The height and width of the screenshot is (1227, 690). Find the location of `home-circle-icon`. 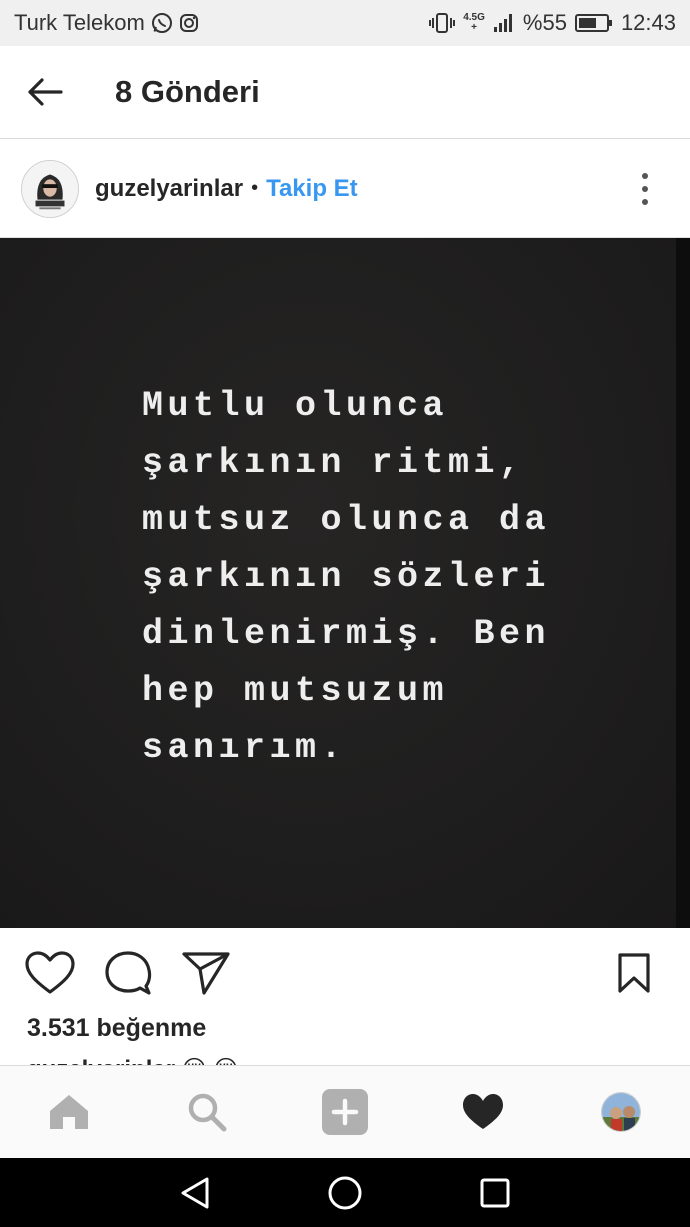

home-circle-icon is located at coordinates (345, 1192).